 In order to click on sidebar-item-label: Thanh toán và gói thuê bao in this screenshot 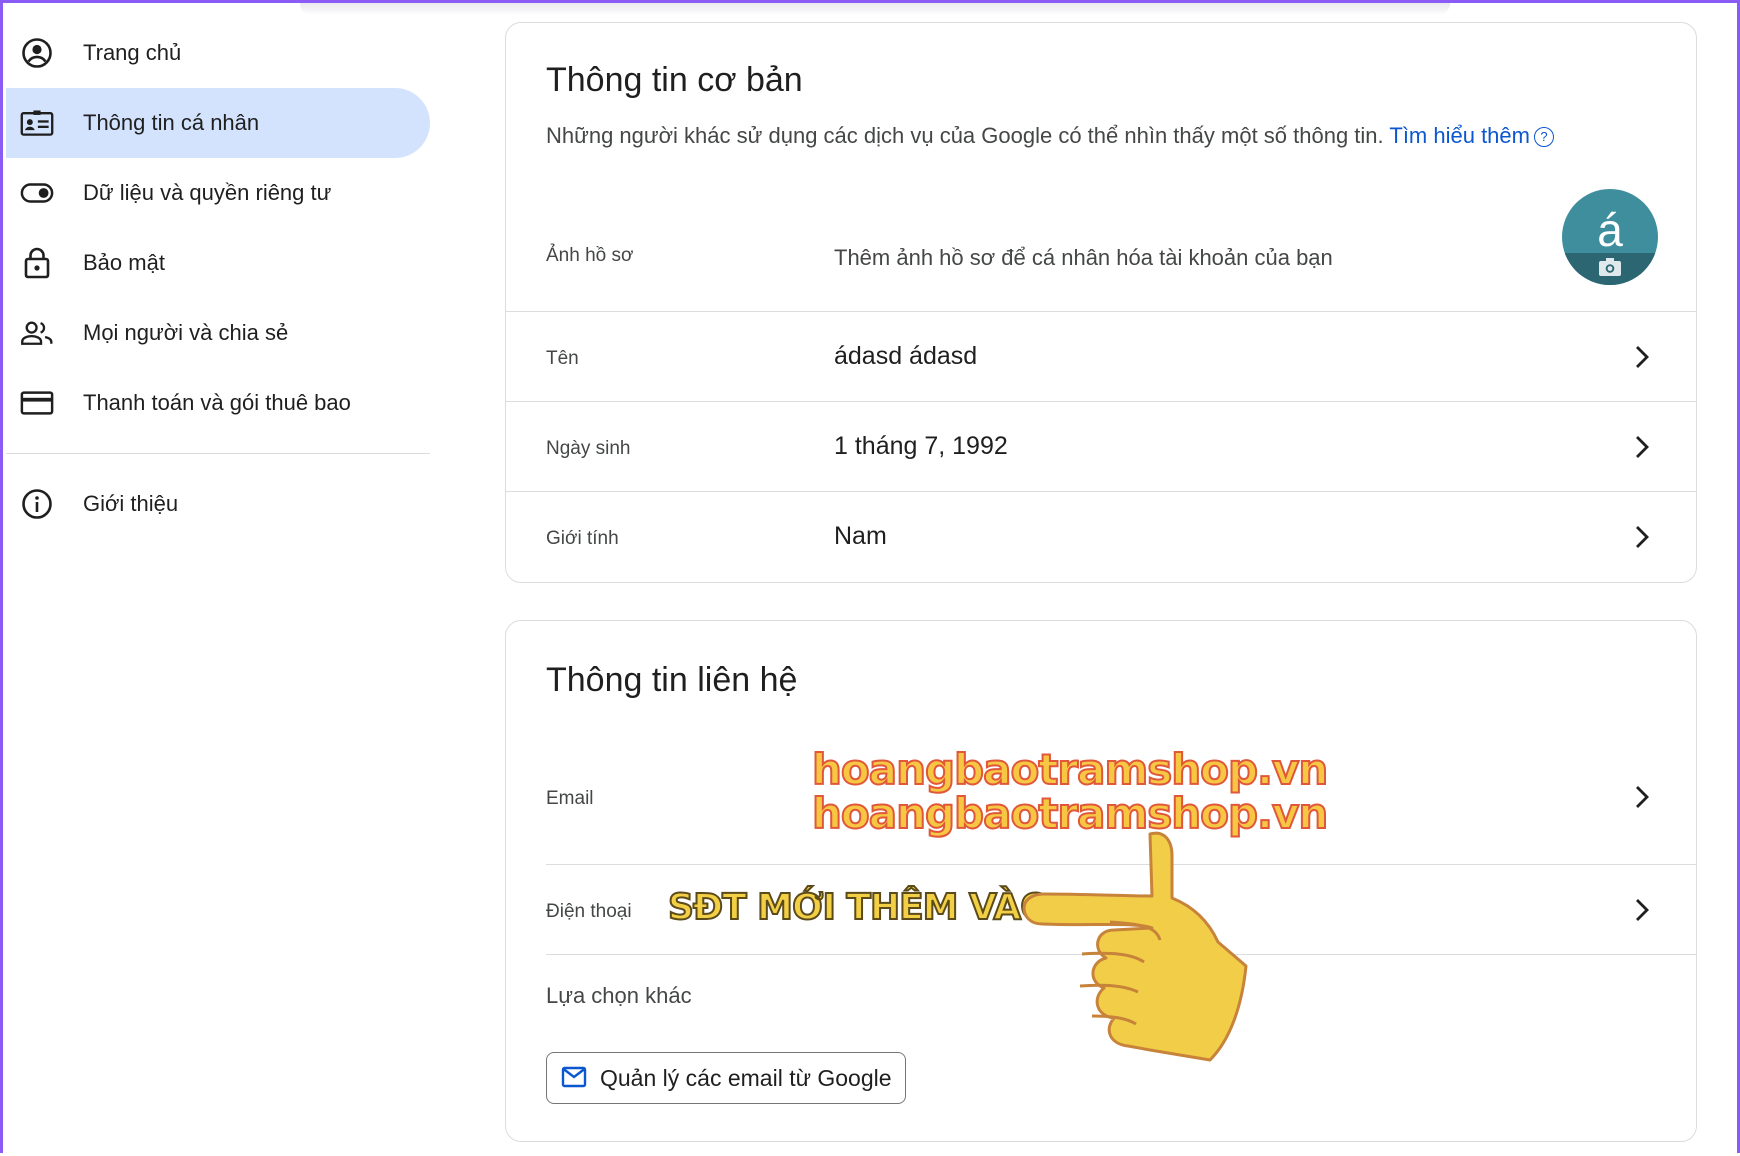, I will do `click(217, 402)`.